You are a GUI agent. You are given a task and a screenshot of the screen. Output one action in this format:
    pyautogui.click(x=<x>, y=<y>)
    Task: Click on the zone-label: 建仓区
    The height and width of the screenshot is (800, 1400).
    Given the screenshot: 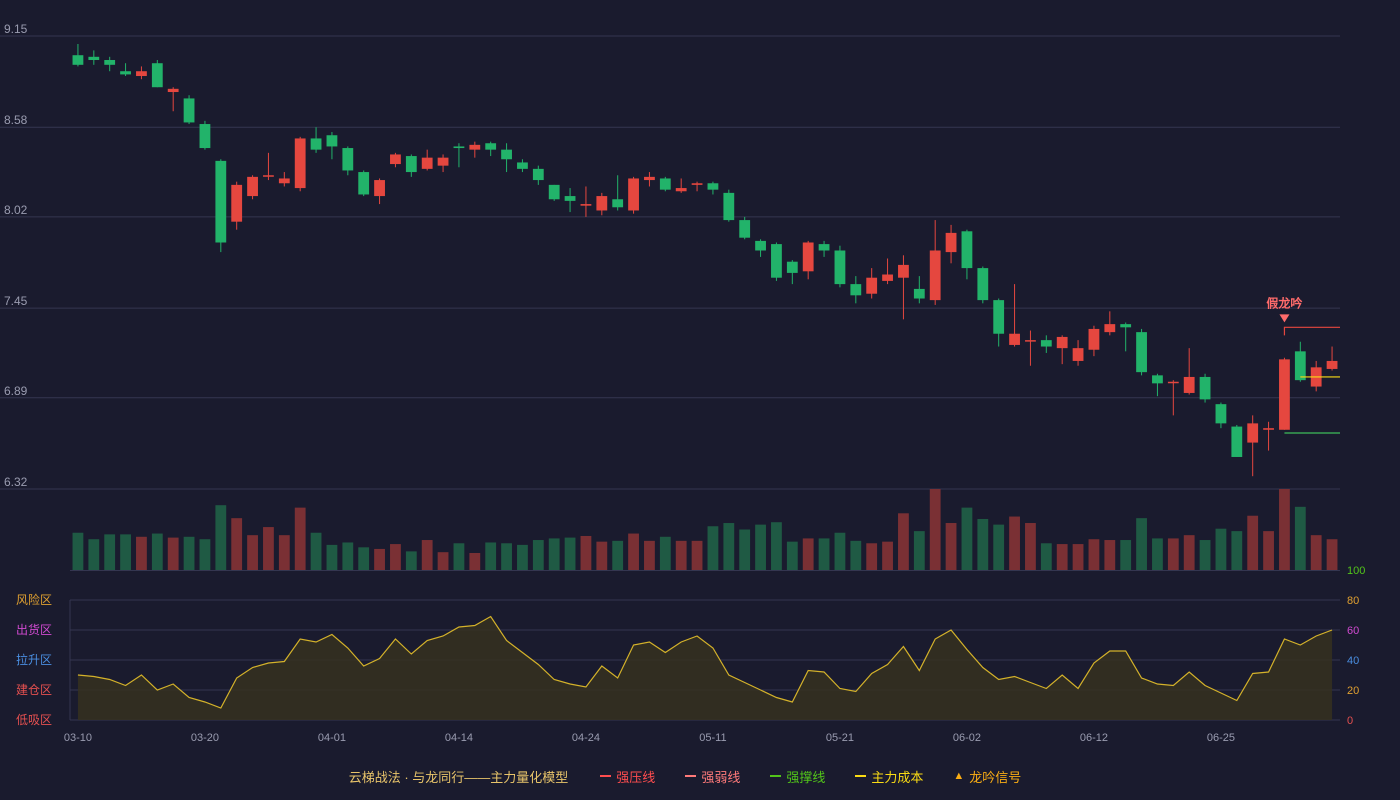 What is the action you would take?
    pyautogui.click(x=34, y=690)
    